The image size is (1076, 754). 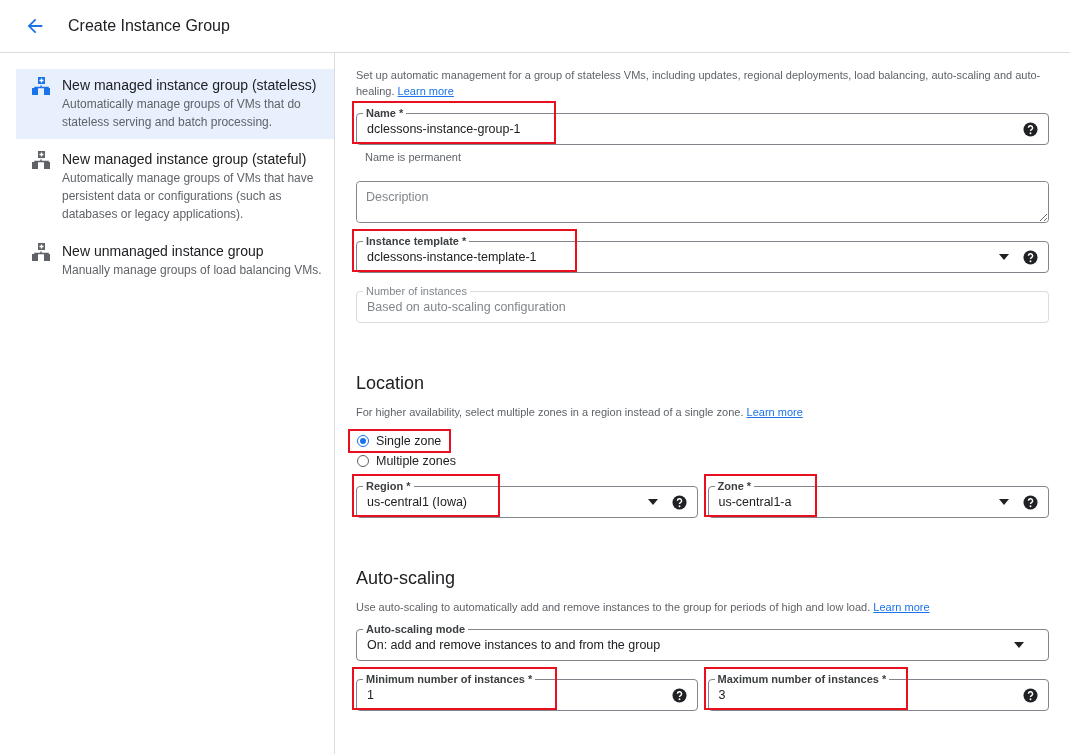 What do you see at coordinates (755, 502) in the screenshot?
I see `field-value: us-central1-a` at bounding box center [755, 502].